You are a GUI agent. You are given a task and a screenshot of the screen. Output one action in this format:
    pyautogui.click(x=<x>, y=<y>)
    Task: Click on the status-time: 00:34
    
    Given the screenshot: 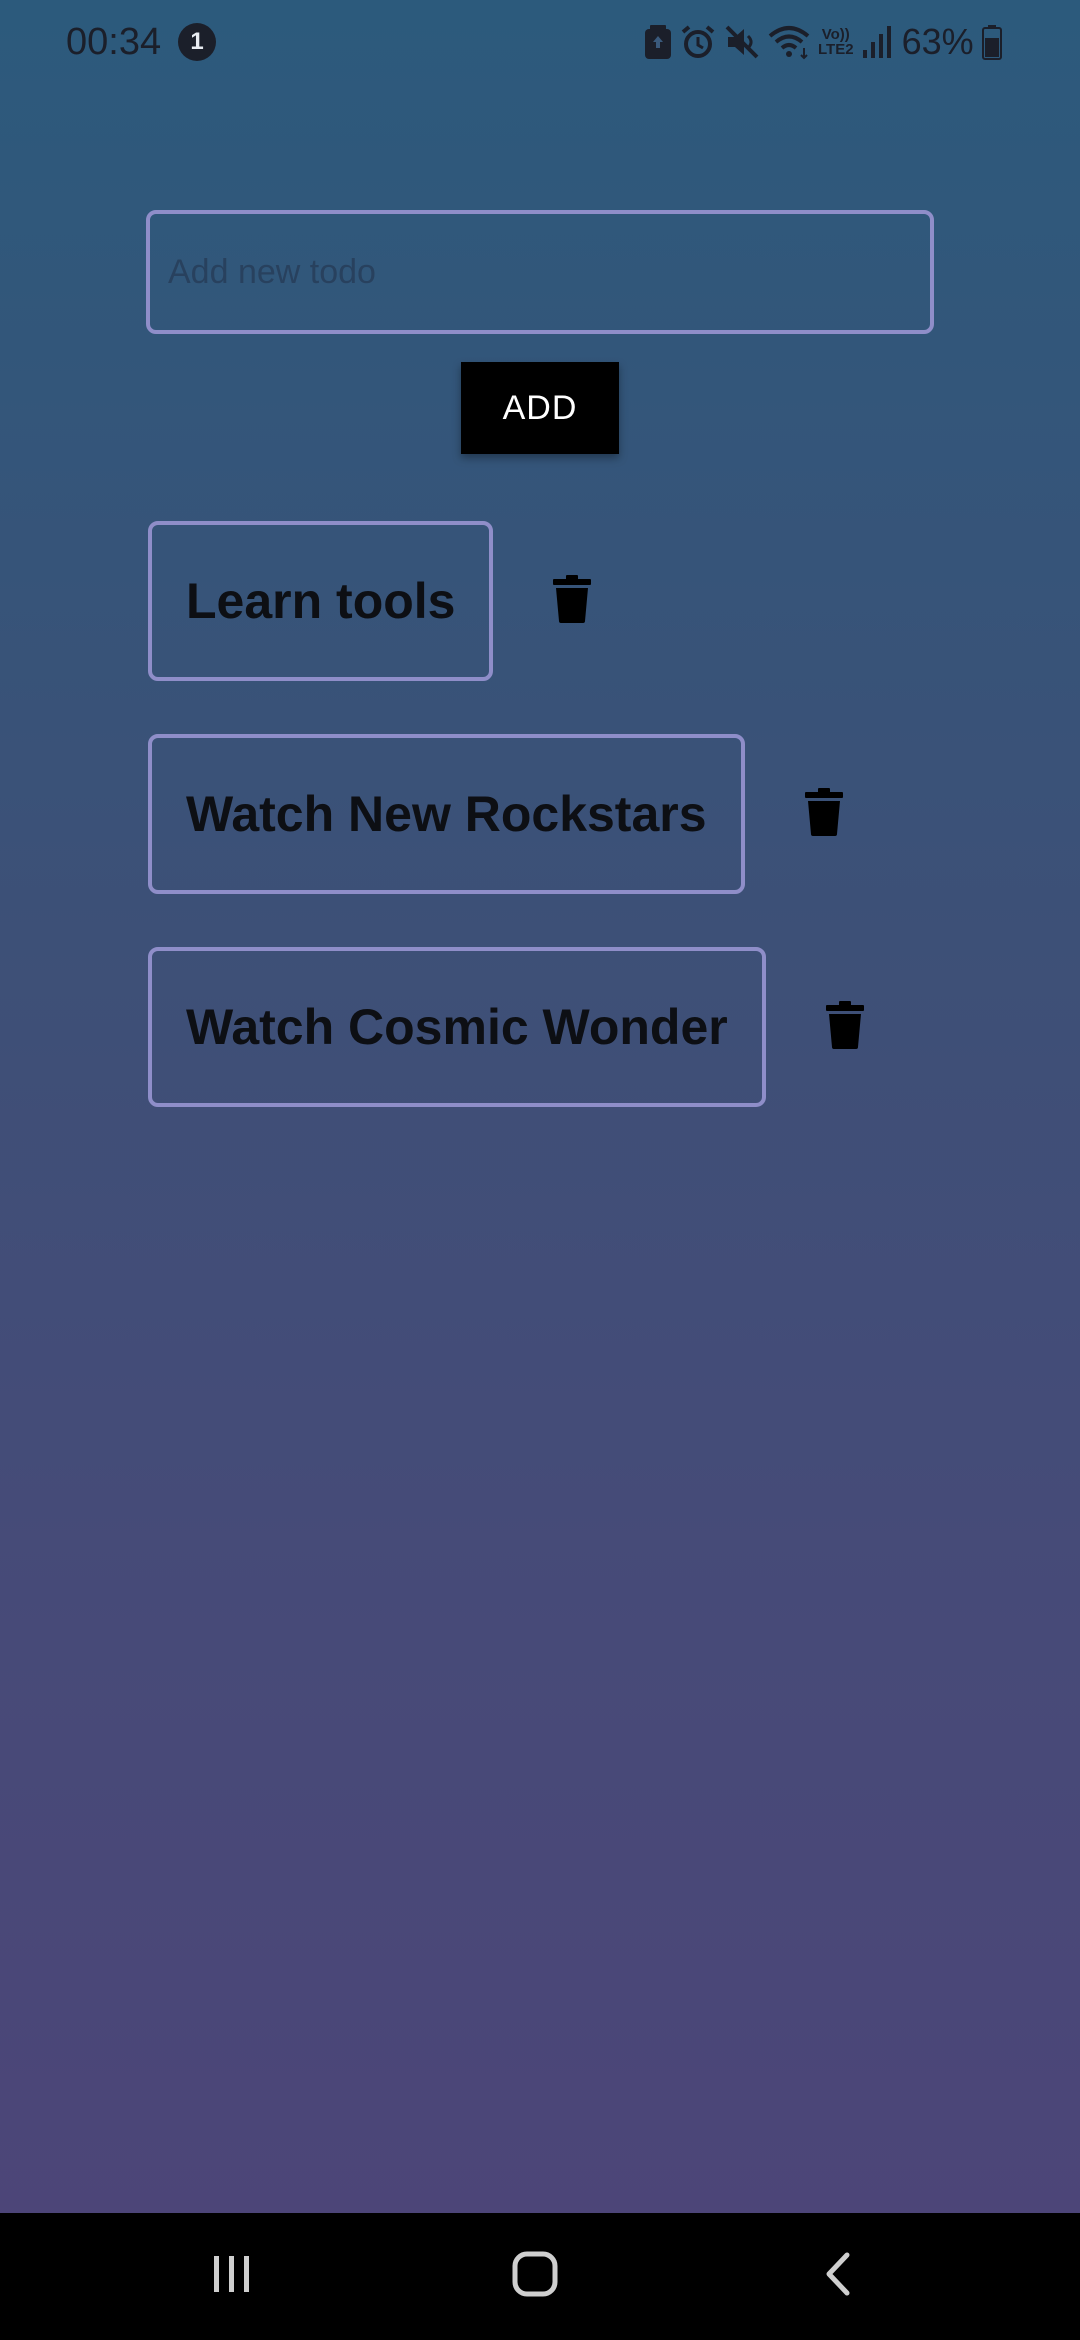 What is the action you would take?
    pyautogui.click(x=114, y=42)
    